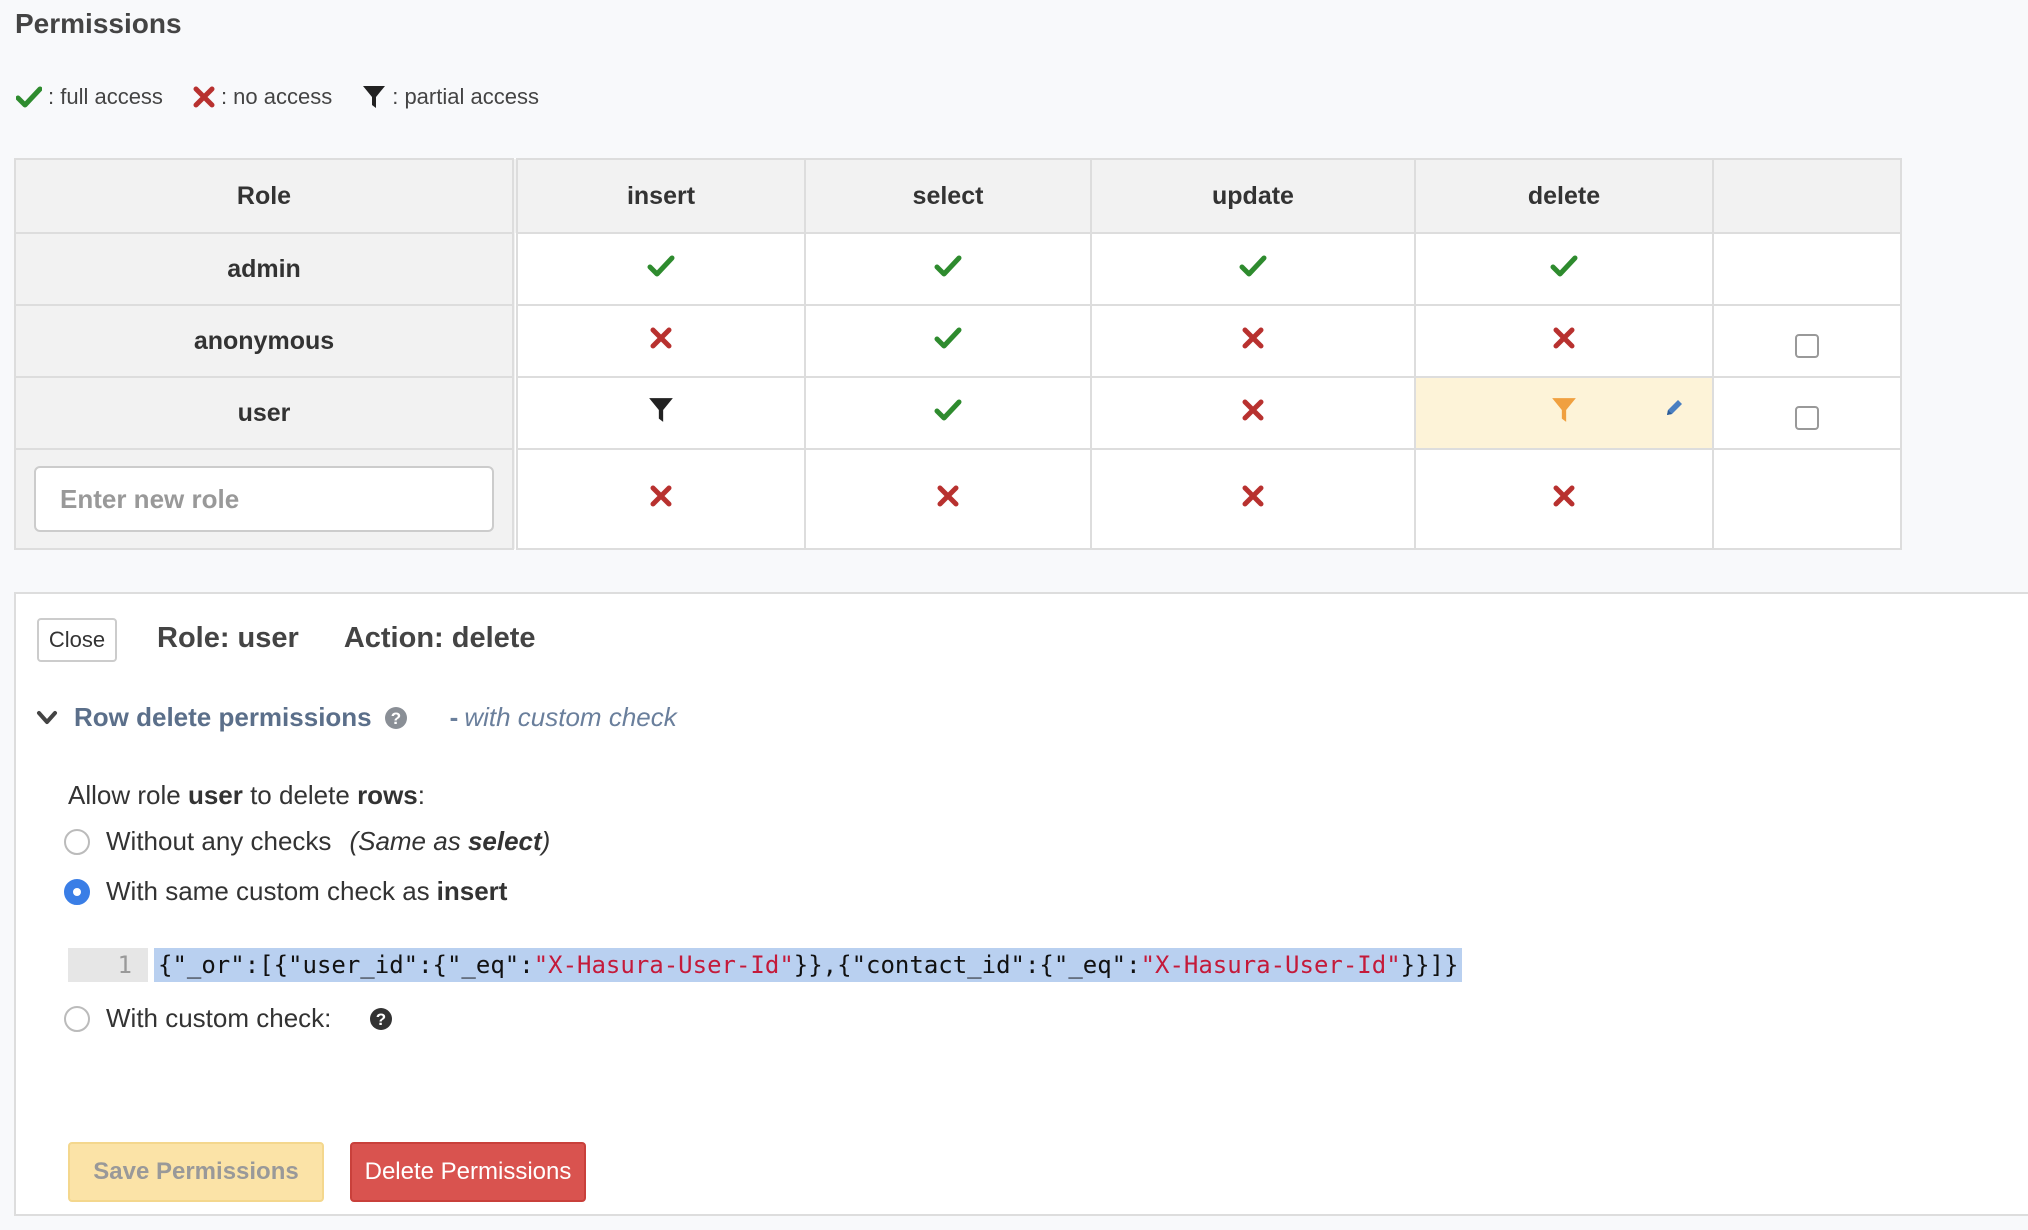  I want to click on pencil-icon, so click(1674, 408).